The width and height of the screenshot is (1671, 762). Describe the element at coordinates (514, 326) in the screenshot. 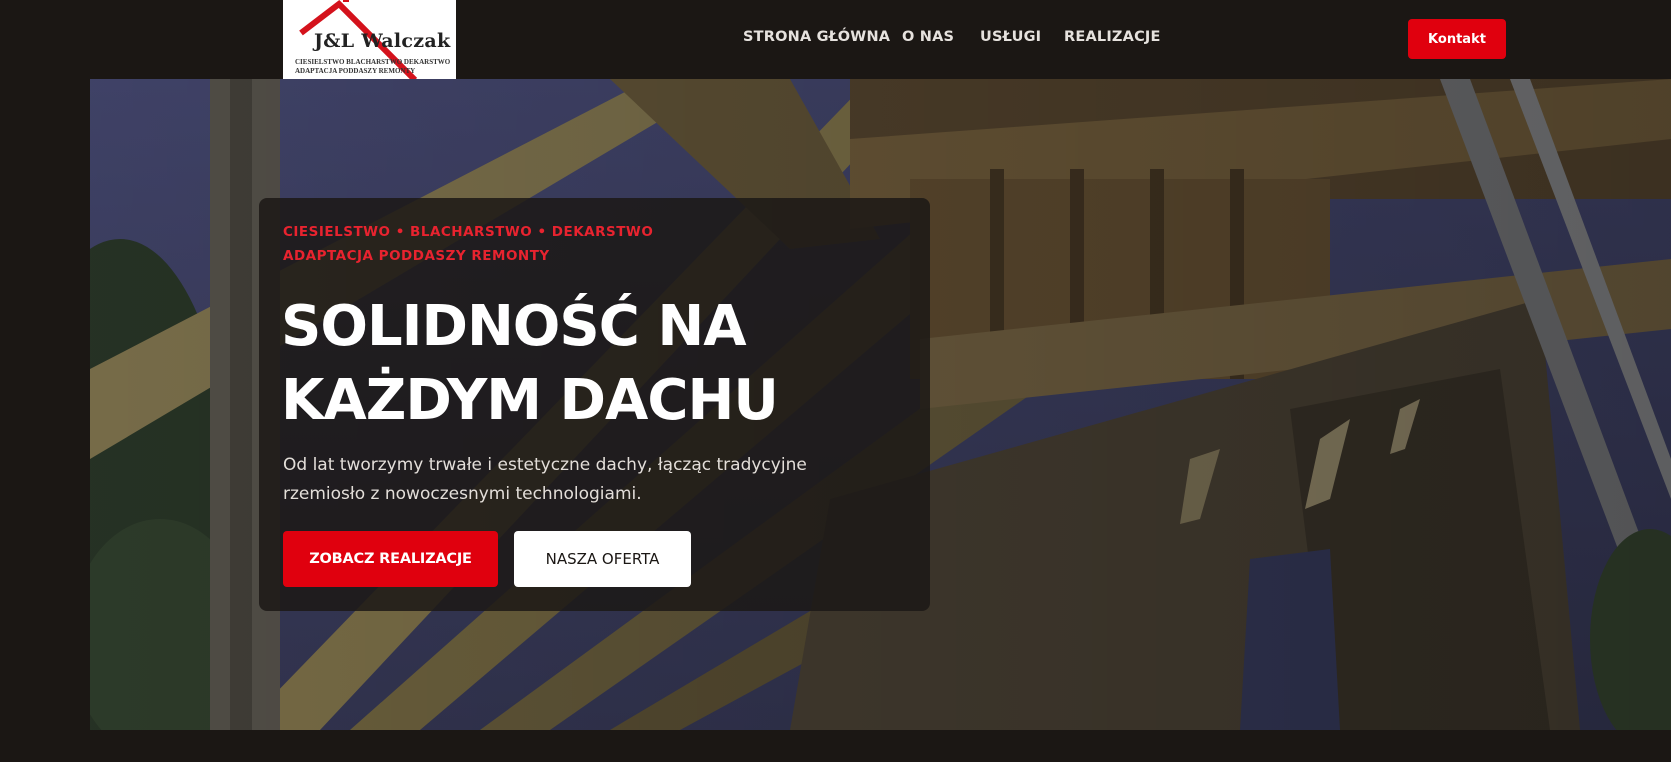

I see `hero-headline-line: SOLIDNOŚĆ NA` at that location.